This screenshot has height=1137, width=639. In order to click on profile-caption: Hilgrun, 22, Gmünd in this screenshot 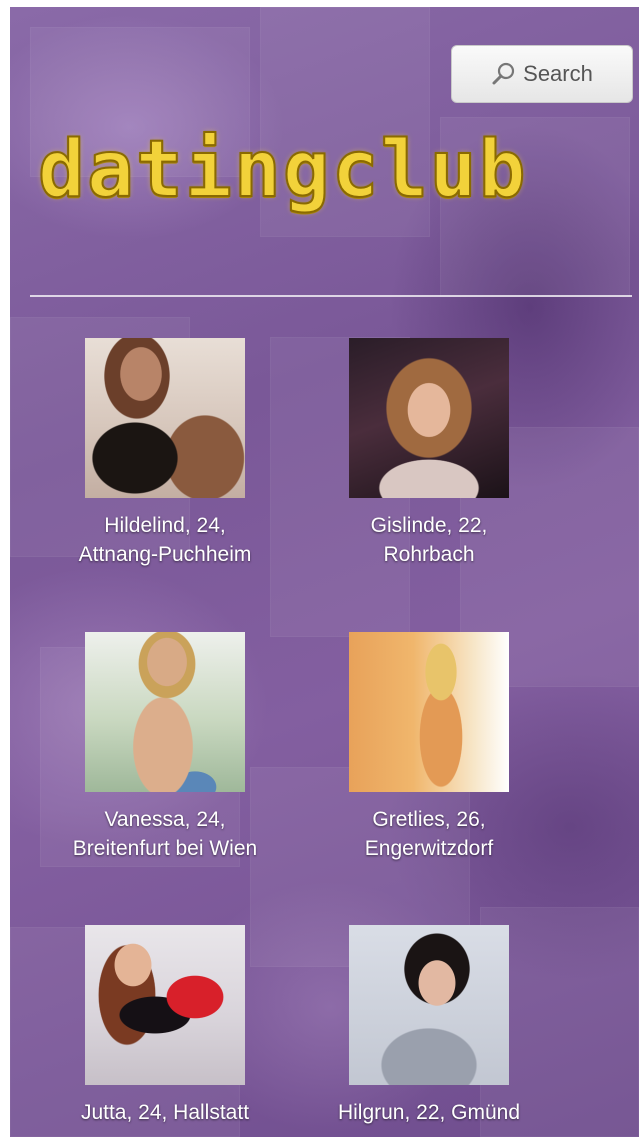, I will do `click(429, 1112)`.